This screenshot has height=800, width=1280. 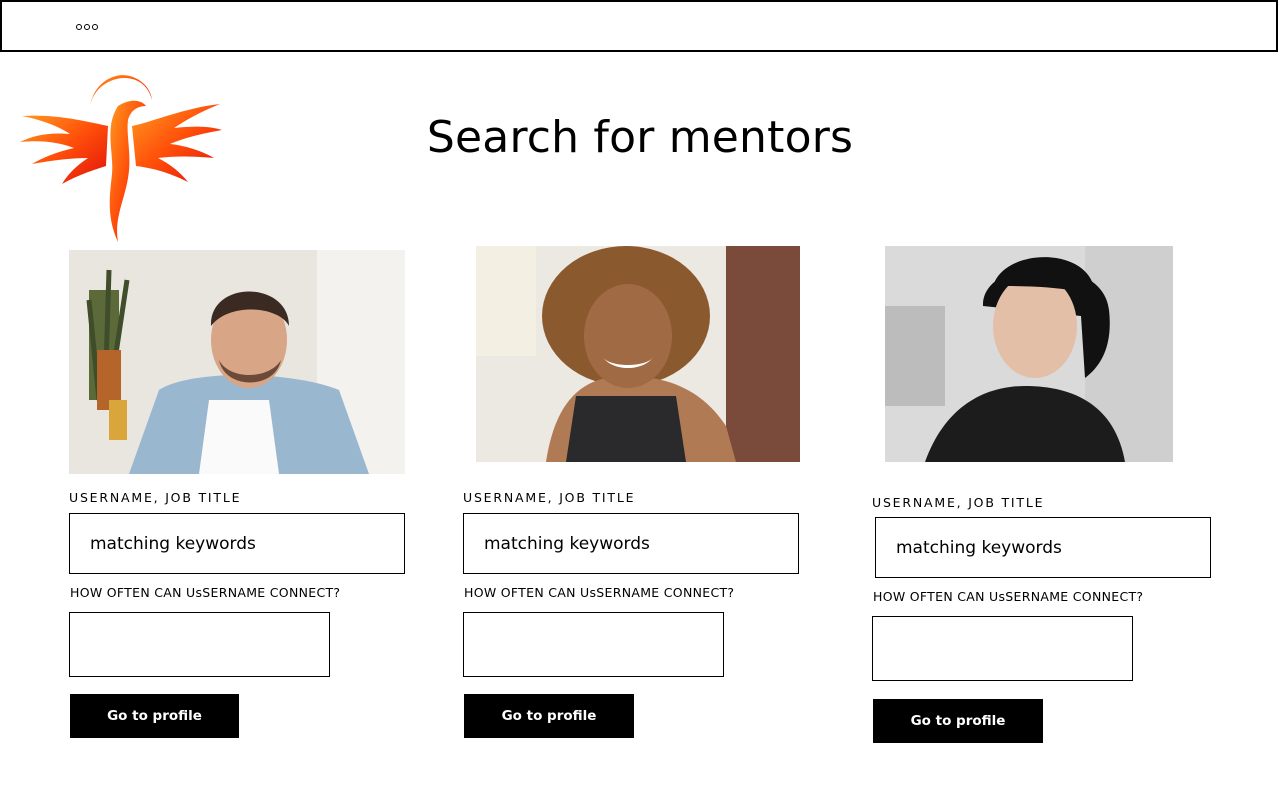 What do you see at coordinates (640, 137) in the screenshot?
I see `page-title: Search for mentors` at bounding box center [640, 137].